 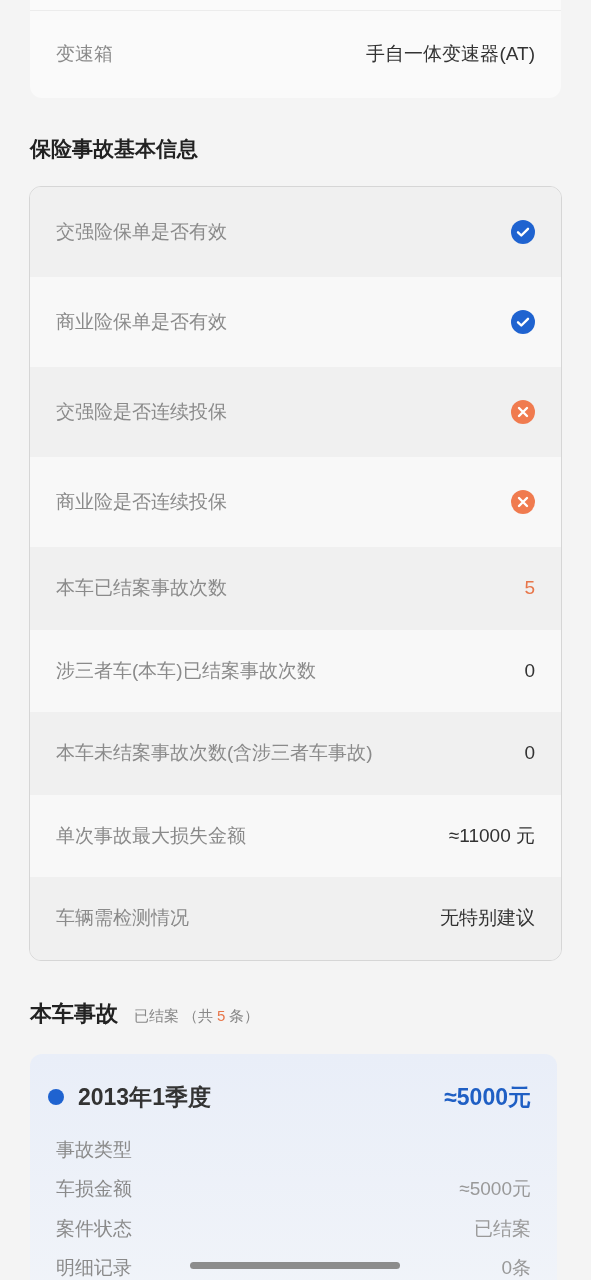 What do you see at coordinates (144, 1097) in the screenshot?
I see `record-period: 2013年1季度` at bounding box center [144, 1097].